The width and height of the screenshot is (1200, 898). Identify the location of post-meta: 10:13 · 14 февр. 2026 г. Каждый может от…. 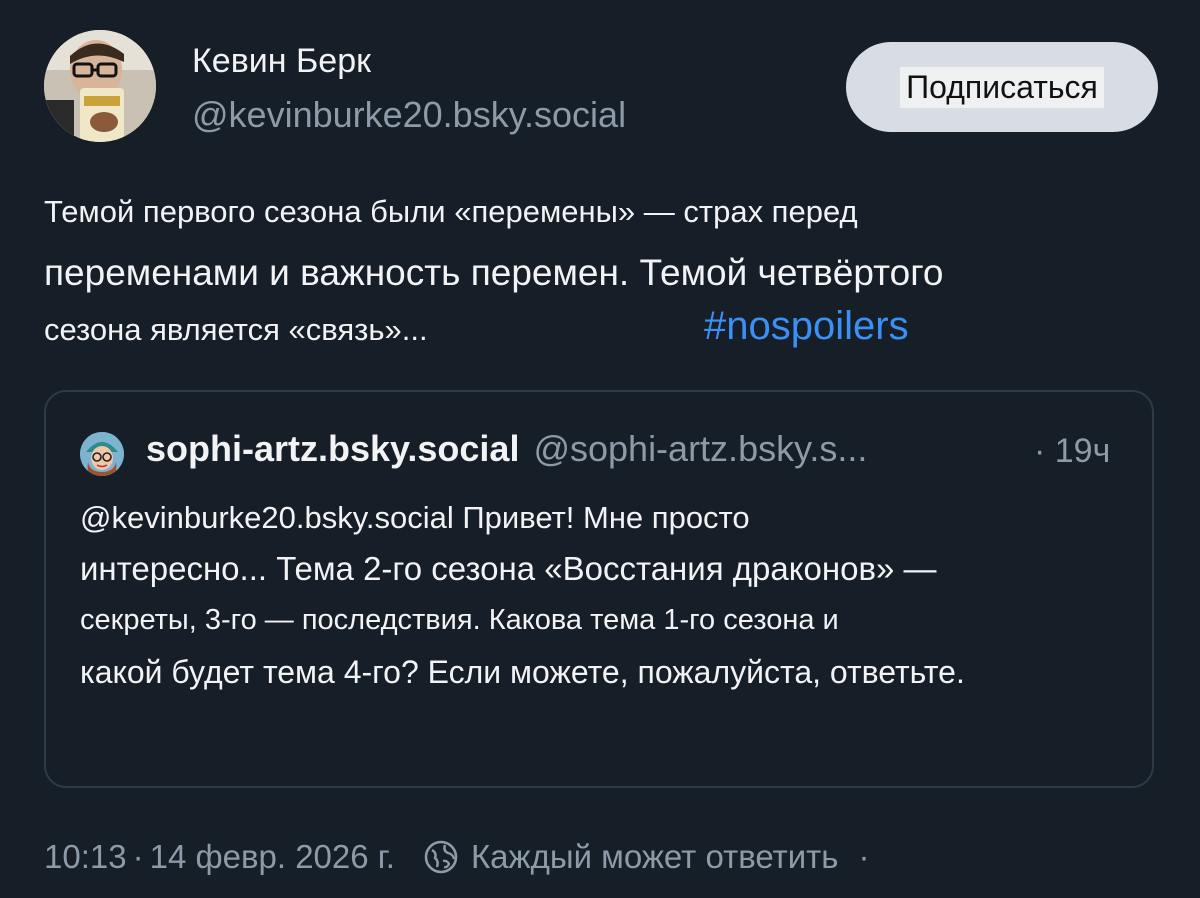
(456, 857).